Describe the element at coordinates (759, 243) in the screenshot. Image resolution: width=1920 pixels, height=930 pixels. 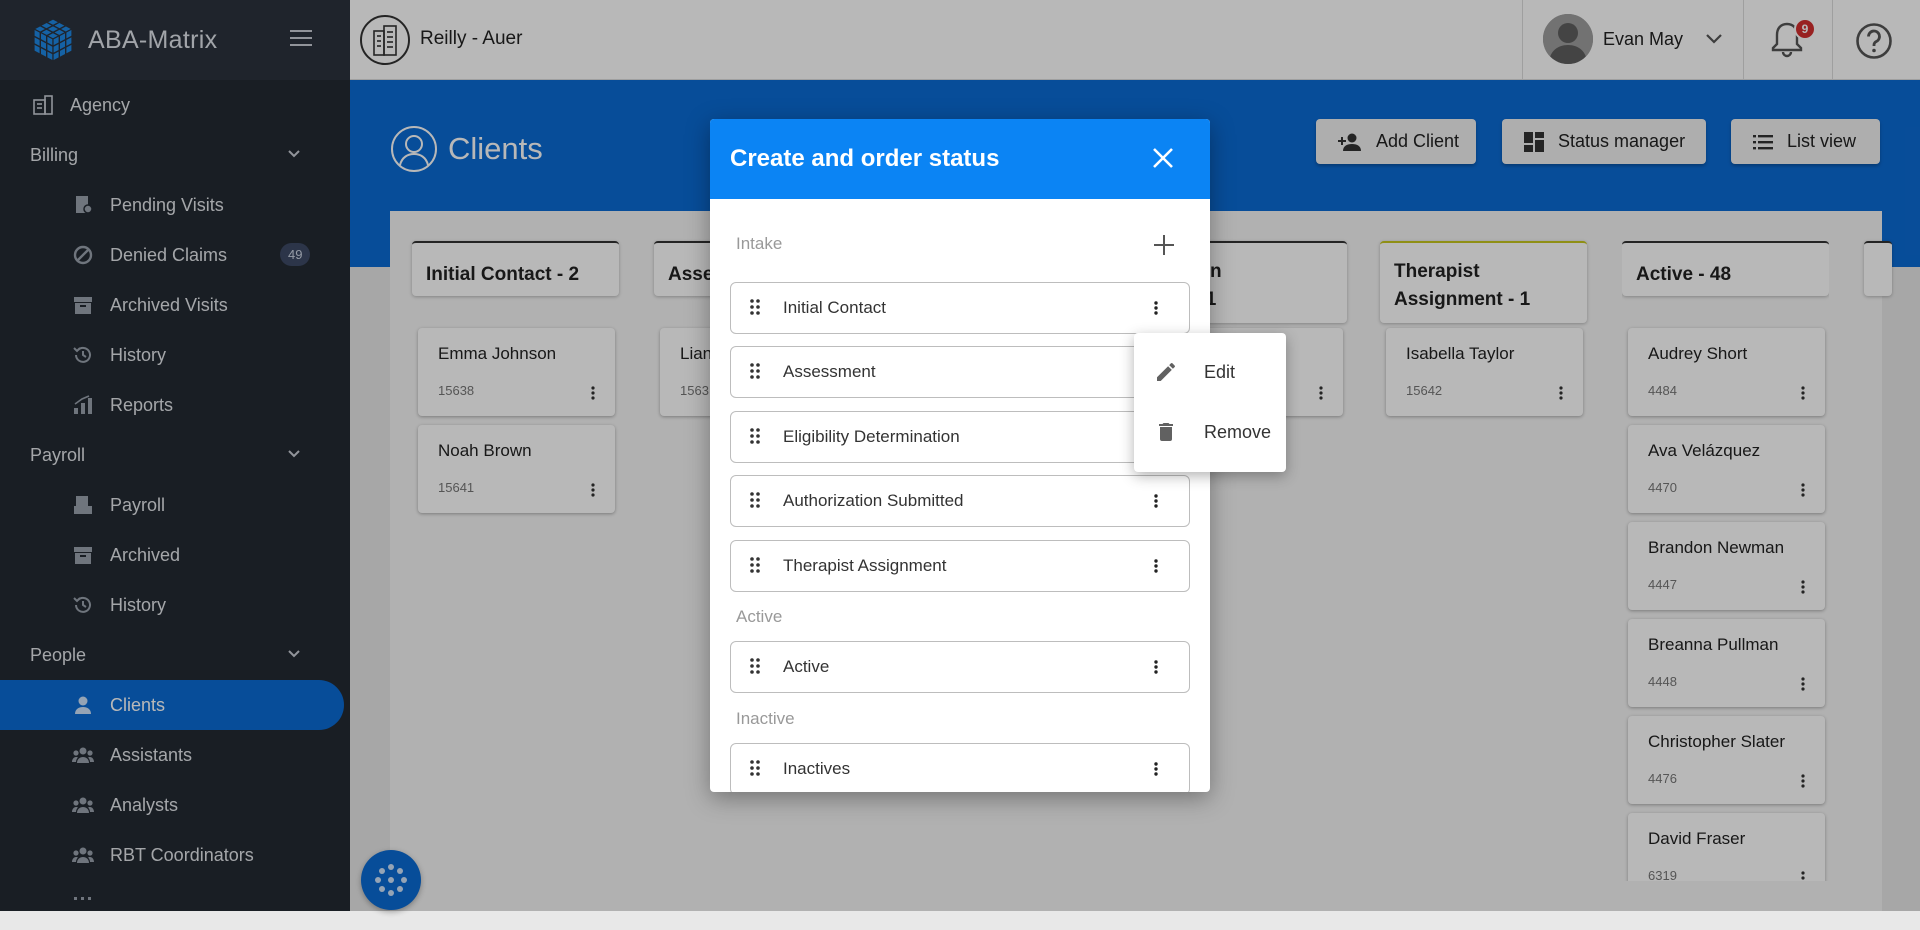
I see `group-label-intake: Intake` at that location.